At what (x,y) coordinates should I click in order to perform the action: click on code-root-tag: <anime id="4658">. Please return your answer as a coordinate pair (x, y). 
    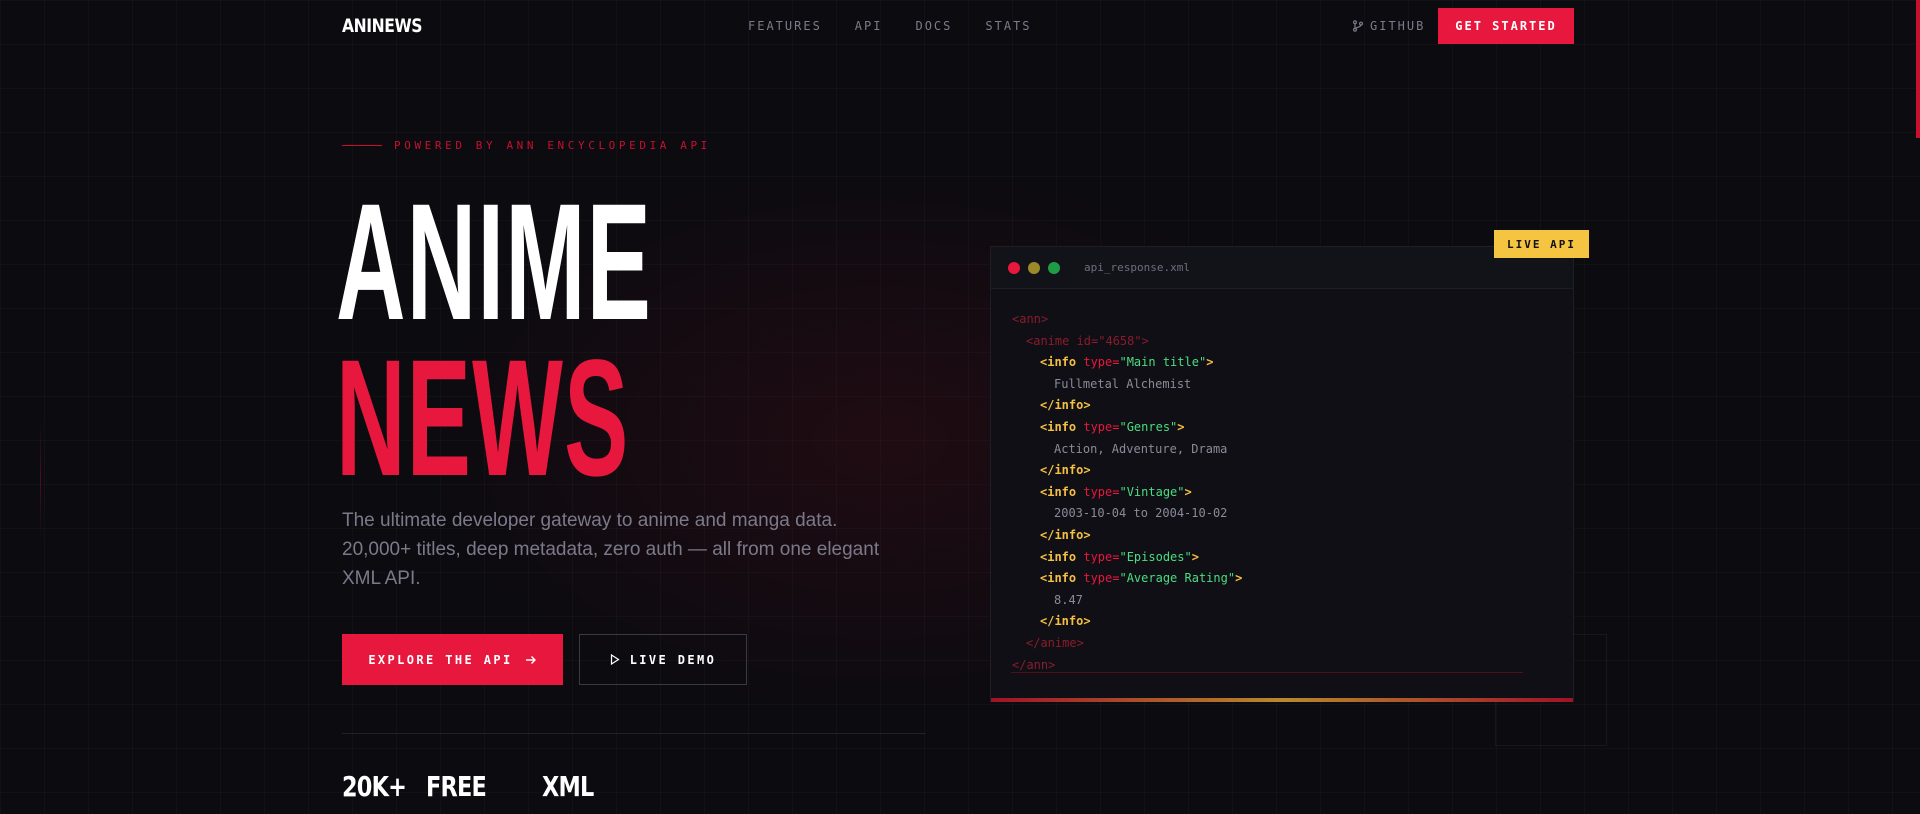
    Looking at the image, I should click on (1087, 340).